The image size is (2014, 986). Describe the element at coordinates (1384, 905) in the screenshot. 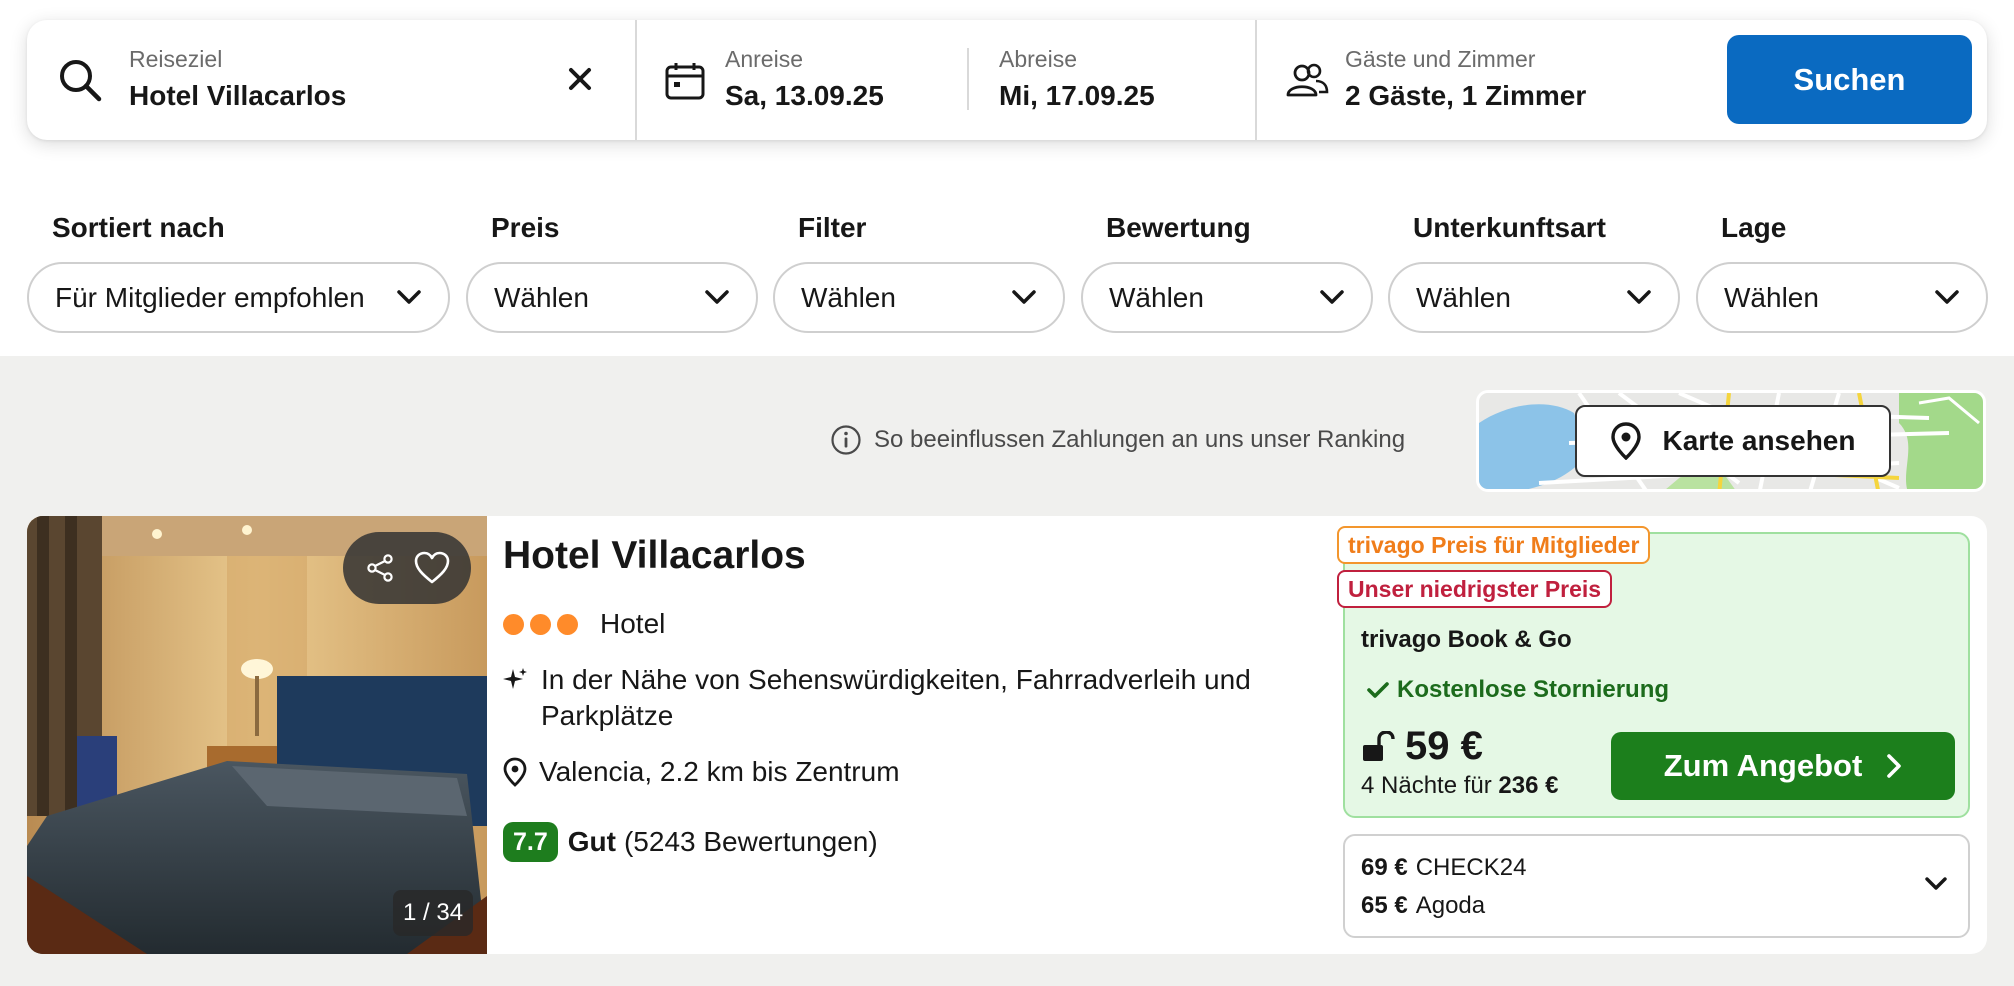

I see `offer-price: 65 €` at that location.